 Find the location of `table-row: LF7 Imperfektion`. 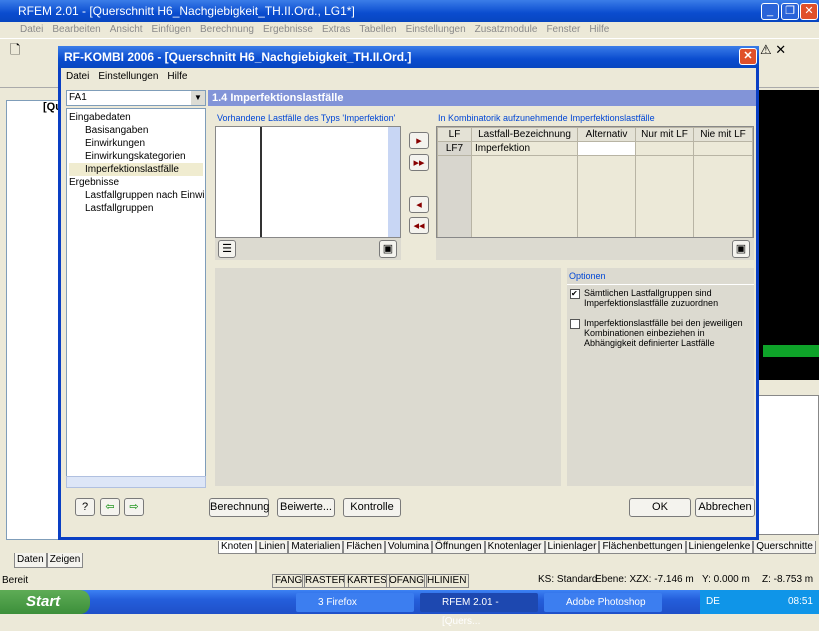

table-row: LF7 Imperfektion is located at coordinates (595, 148).